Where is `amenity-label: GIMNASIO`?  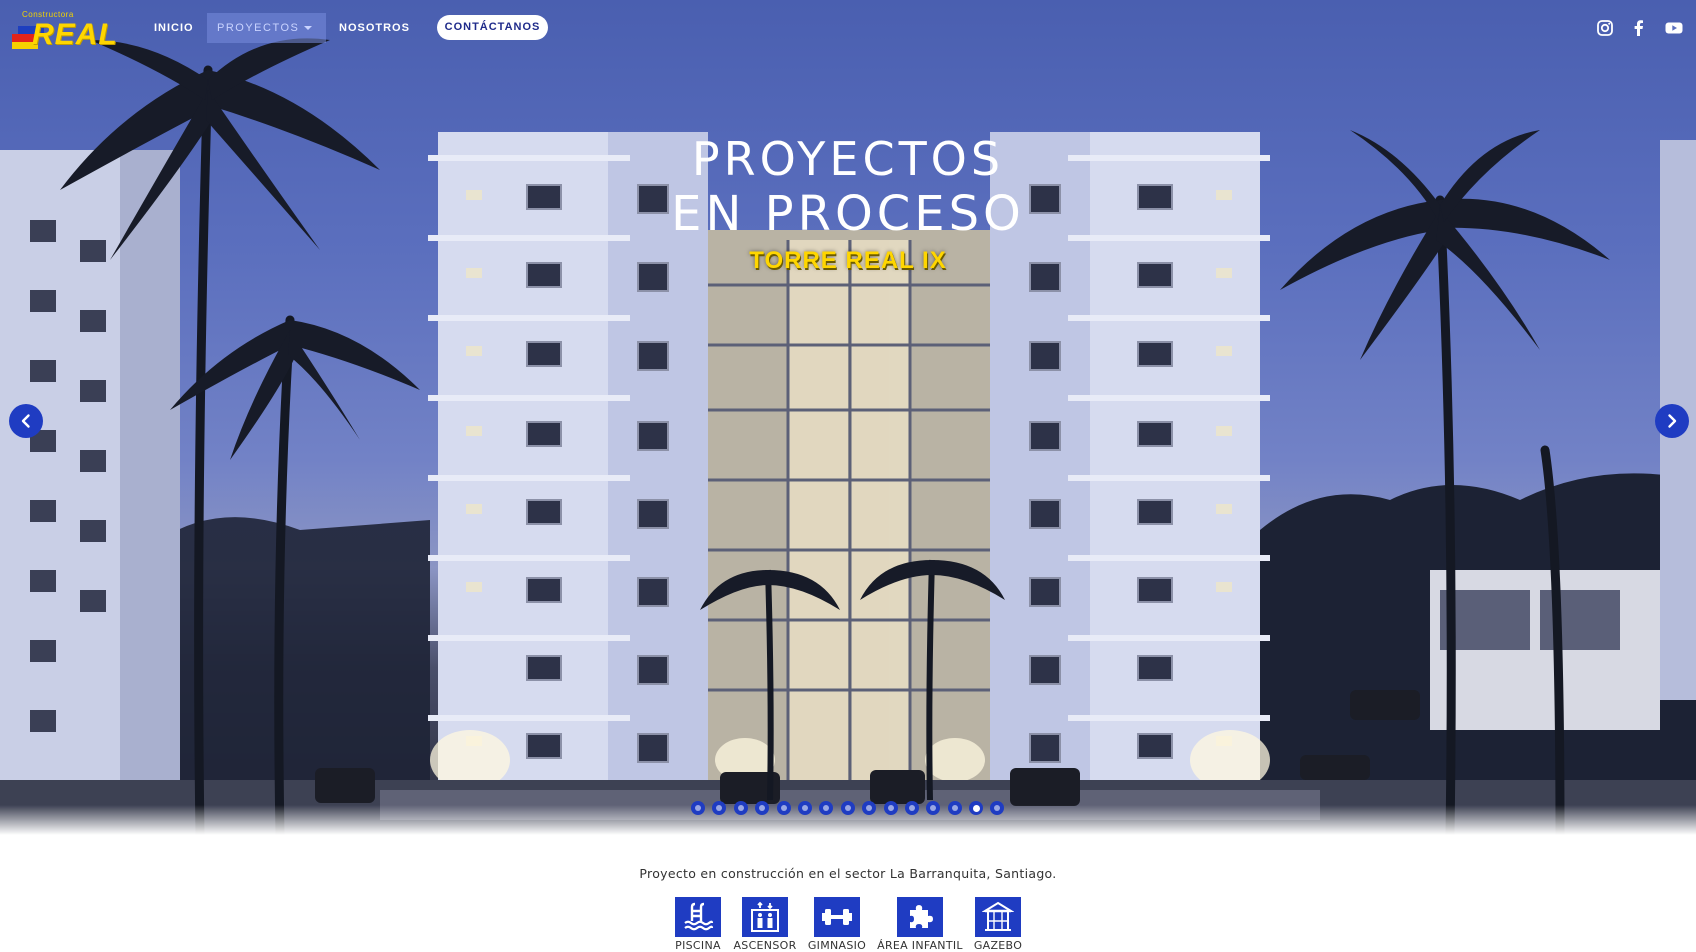
amenity-label: GIMNASIO is located at coordinates (837, 945).